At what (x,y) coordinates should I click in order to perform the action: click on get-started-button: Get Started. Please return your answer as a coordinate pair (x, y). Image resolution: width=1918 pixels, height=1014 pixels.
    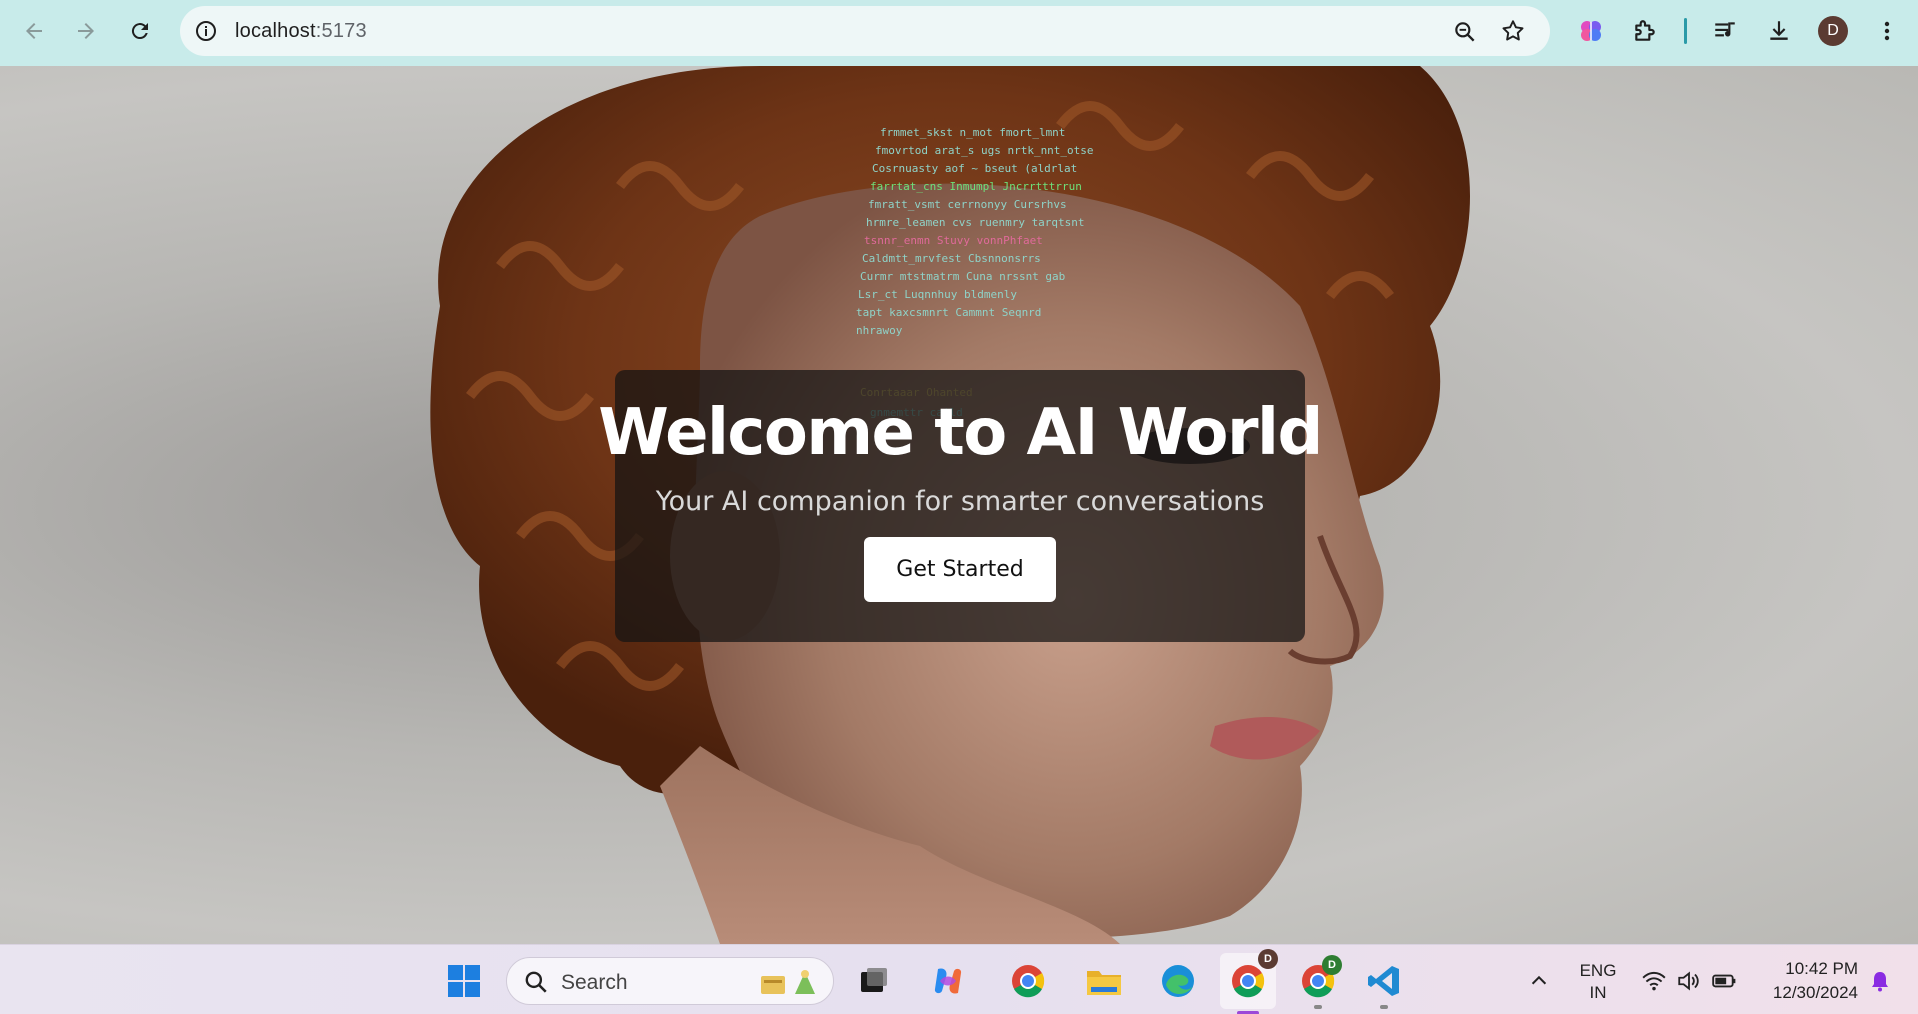
    Looking at the image, I should click on (960, 569).